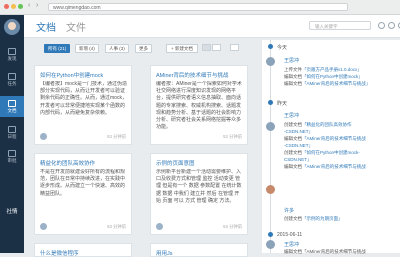  I want to click on card-title: 示例的页面意图, so click(175, 163).